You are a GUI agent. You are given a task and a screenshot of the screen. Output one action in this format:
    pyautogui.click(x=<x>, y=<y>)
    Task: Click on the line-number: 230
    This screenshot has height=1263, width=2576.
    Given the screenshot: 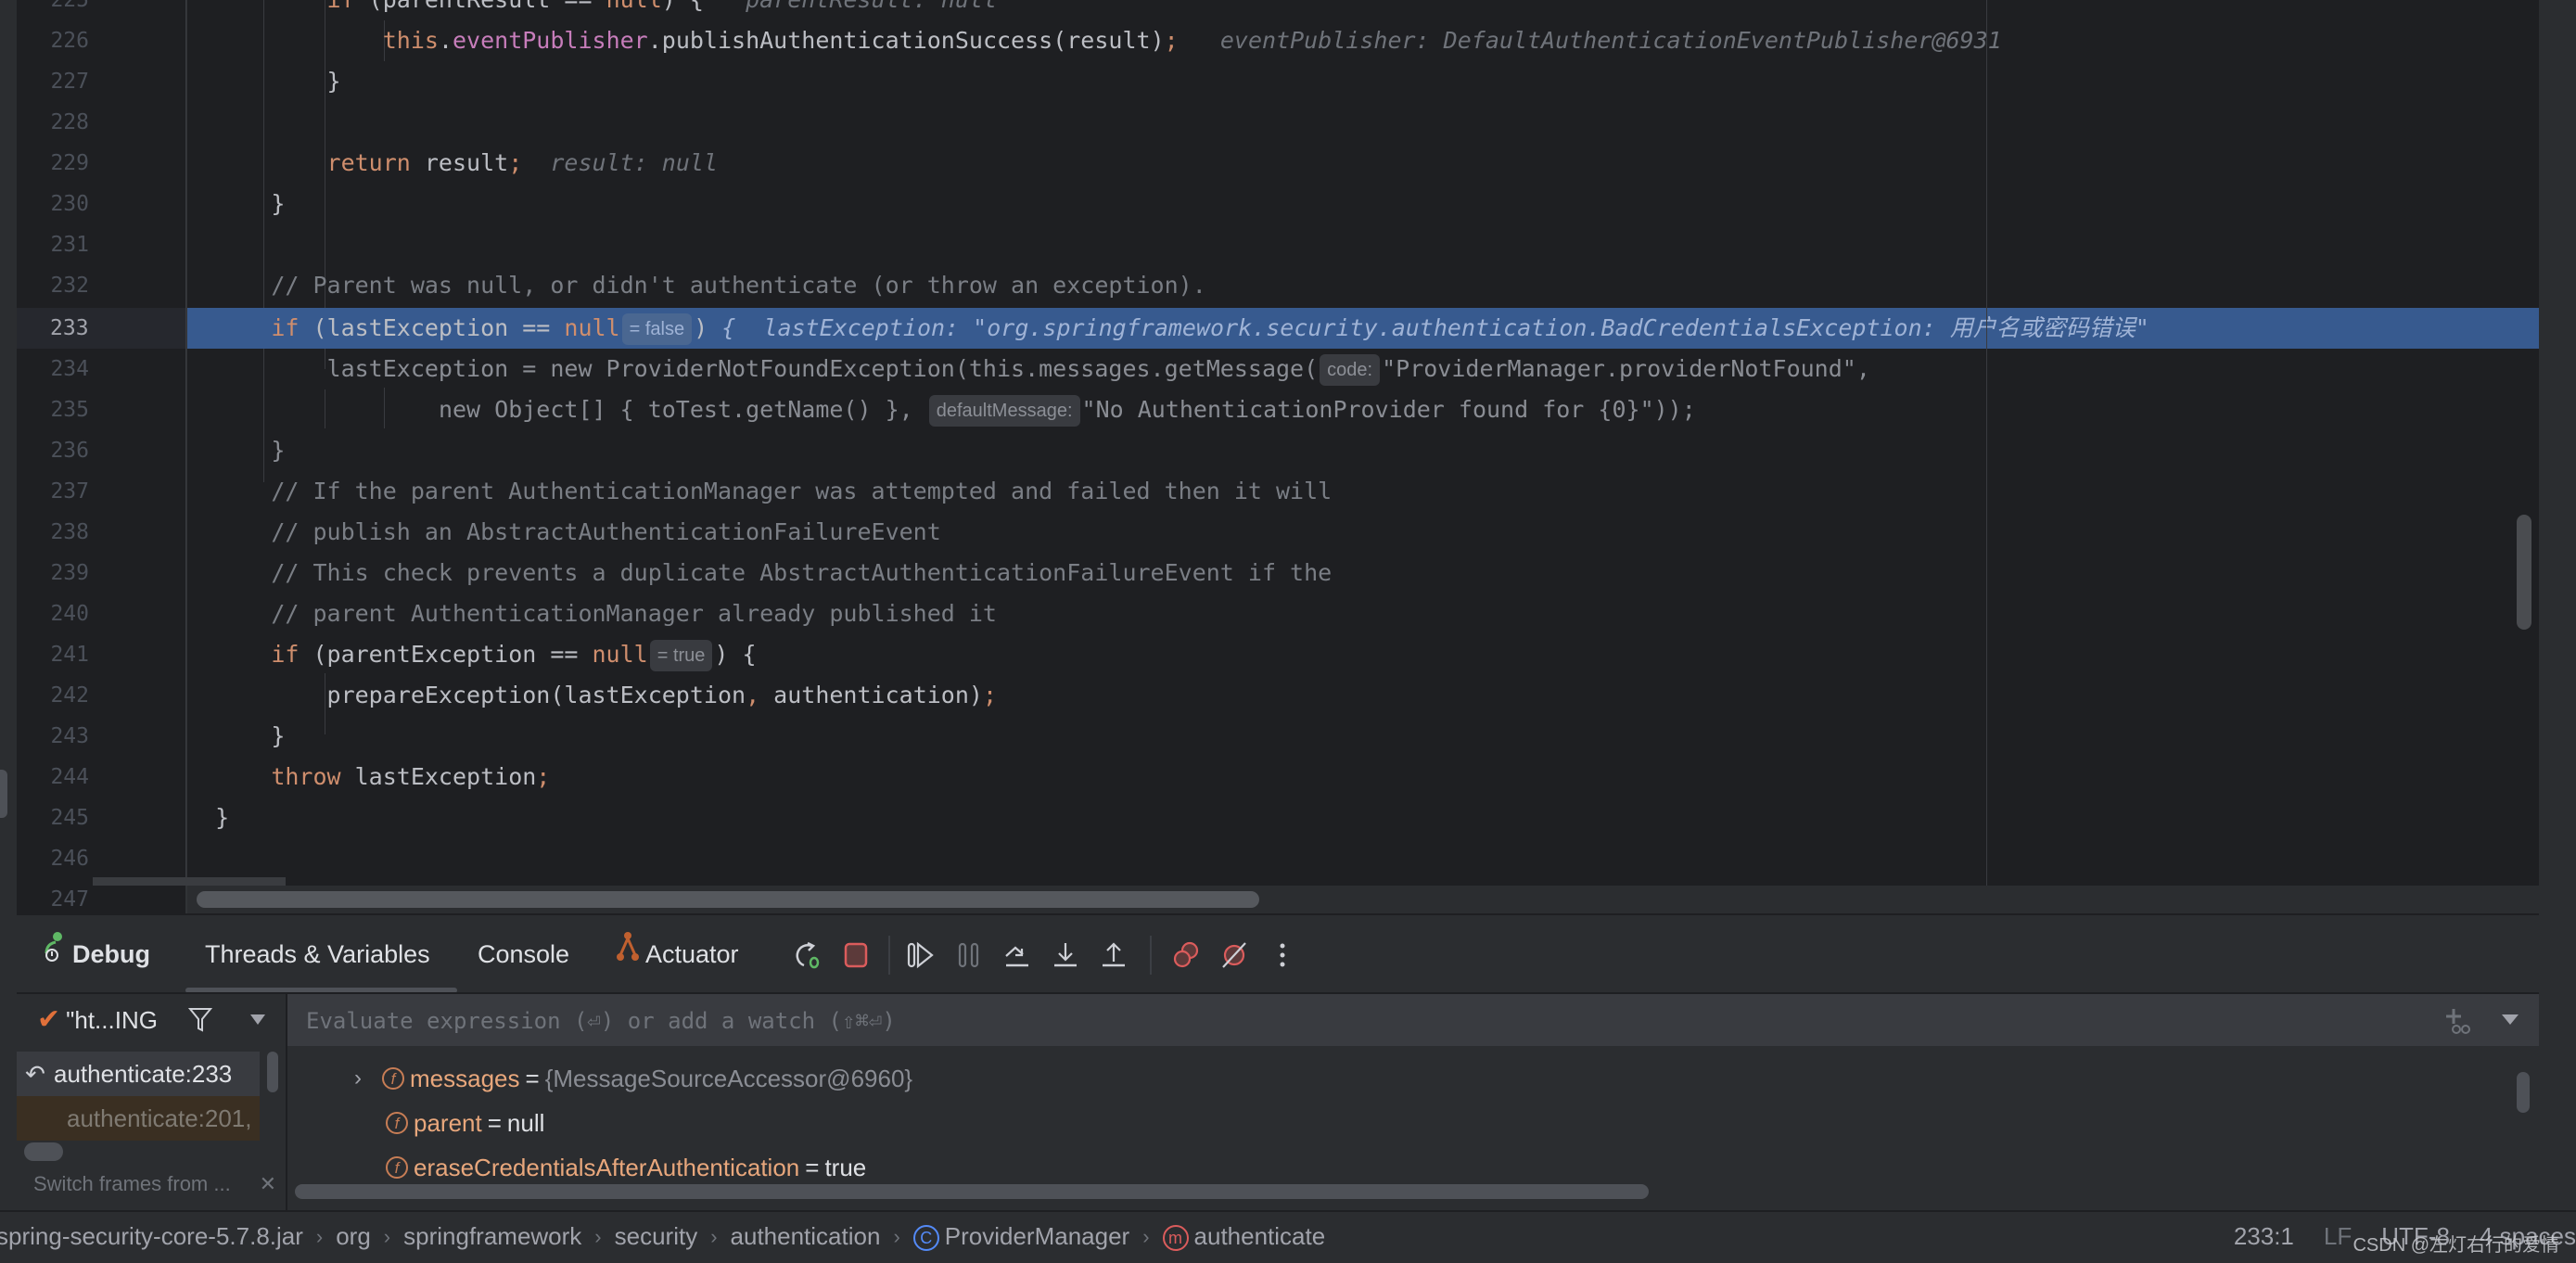 What is the action you would take?
    pyautogui.click(x=53, y=204)
    